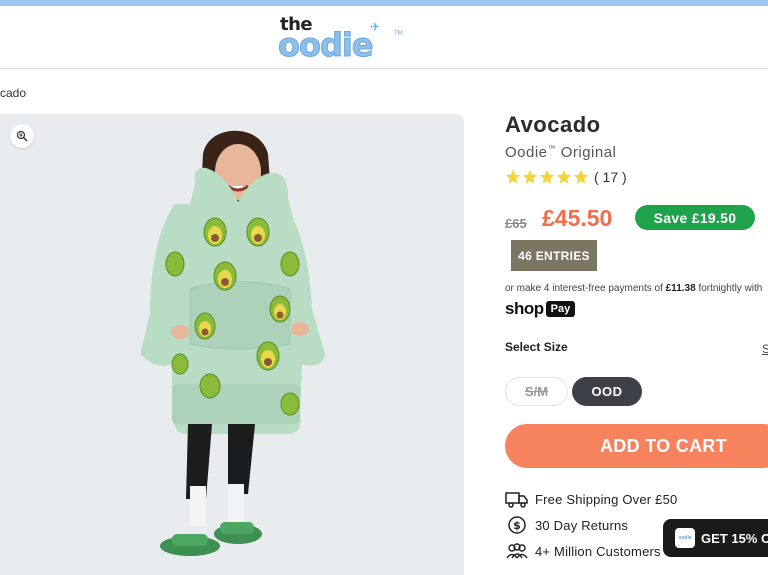  I want to click on subtitle-suffix: Original, so click(586, 152).